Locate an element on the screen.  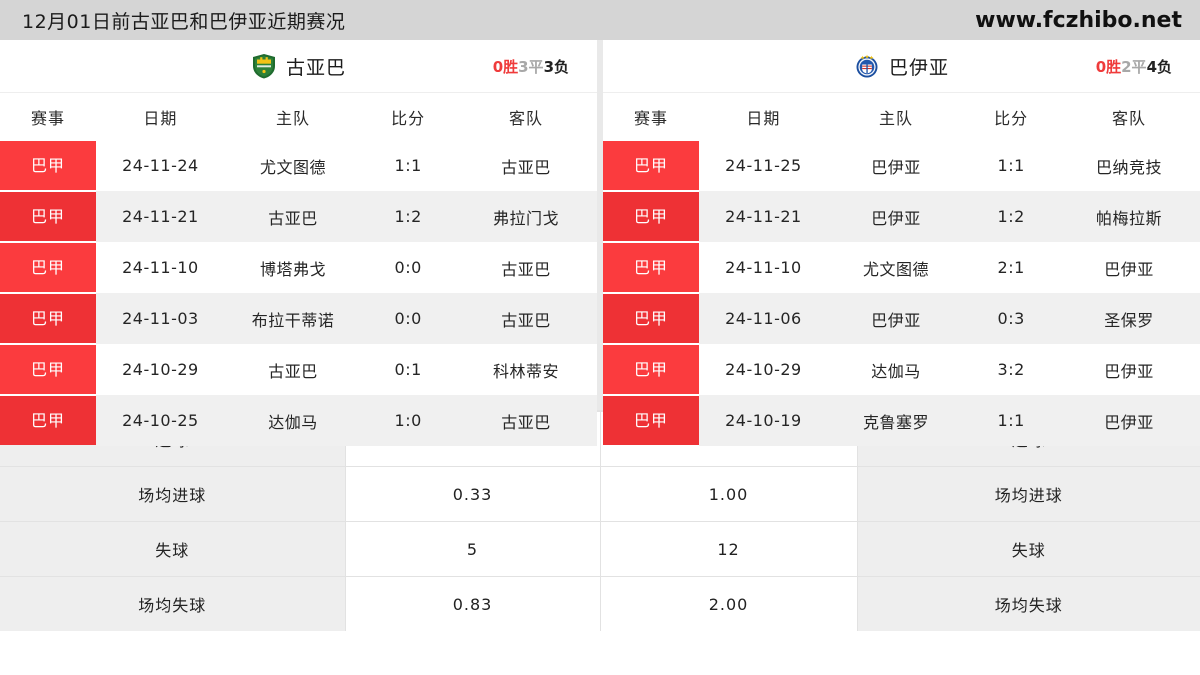
table-row: 巴甲 24-11-06 巴伊亚 0:3 圣保罗 is located at coordinates (901, 318).